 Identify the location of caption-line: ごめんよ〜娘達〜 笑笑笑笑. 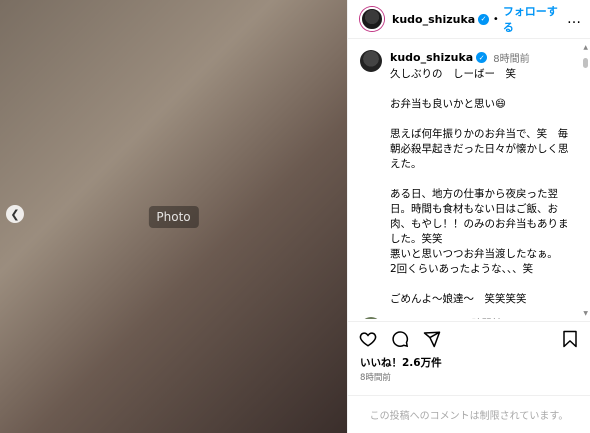
(458, 299).